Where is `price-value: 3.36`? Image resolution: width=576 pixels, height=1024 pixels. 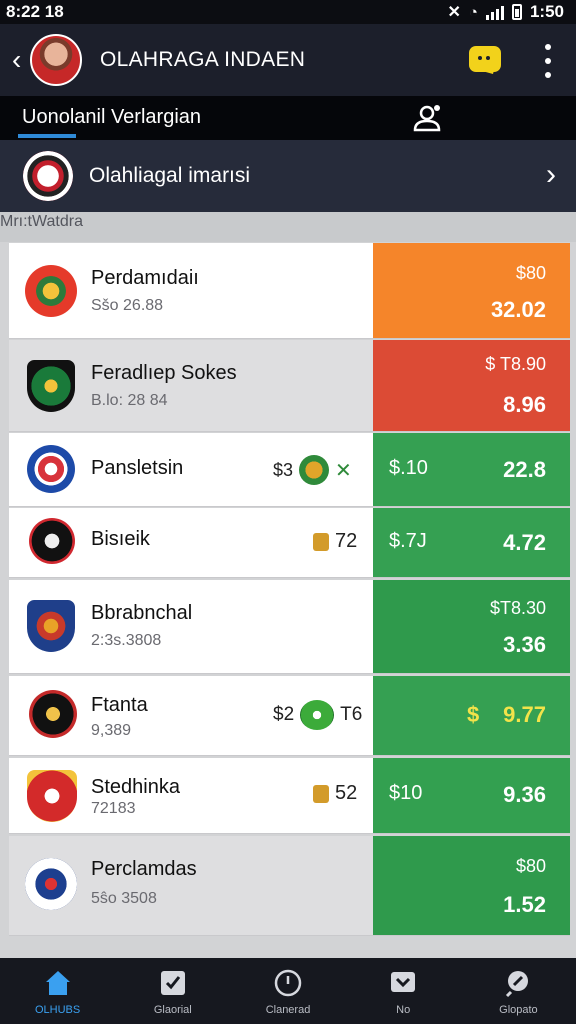 price-value: 3.36 is located at coordinates (524, 644).